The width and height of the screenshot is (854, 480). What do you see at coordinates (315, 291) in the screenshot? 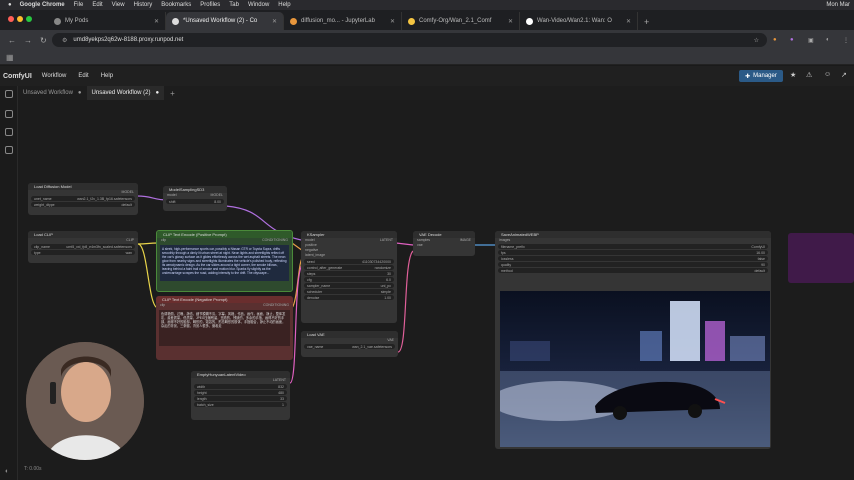
I see `widget-label: scheduler` at bounding box center [315, 291].